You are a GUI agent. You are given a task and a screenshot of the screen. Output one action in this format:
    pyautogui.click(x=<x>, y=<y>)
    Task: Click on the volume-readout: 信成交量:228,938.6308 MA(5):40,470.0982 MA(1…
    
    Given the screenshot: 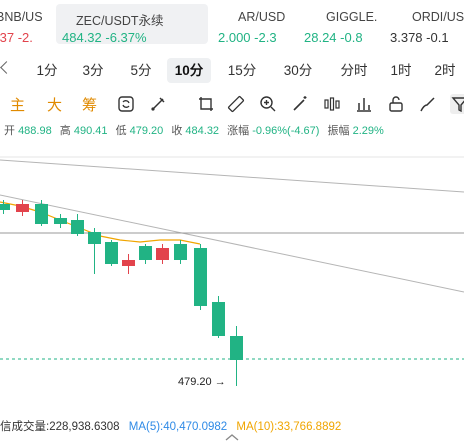 What is the action you would take?
    pyautogui.click(x=170, y=426)
    